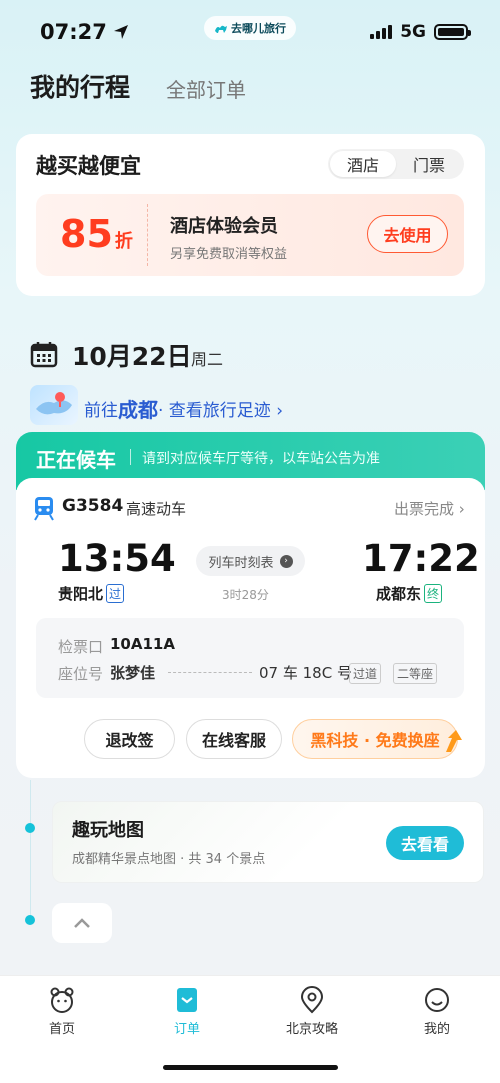  I want to click on seat-dash-line, so click(210, 672).